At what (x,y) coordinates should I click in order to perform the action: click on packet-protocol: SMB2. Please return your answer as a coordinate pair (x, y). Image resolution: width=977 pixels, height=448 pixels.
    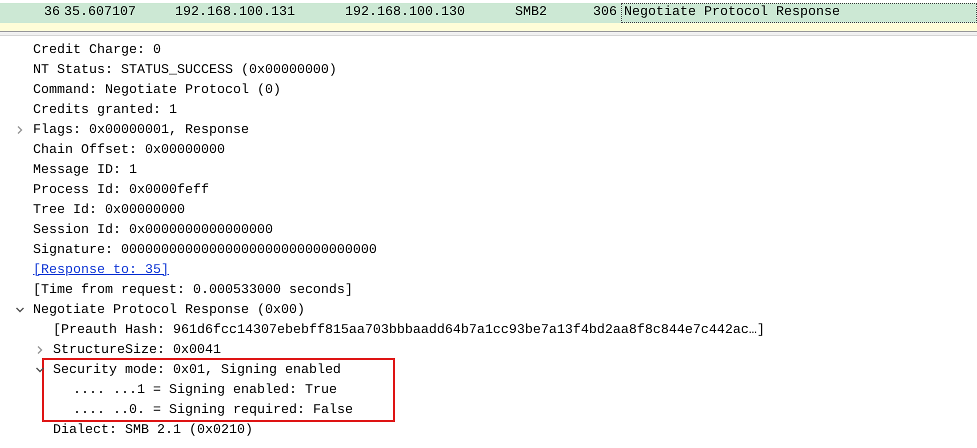
    Looking at the image, I should click on (531, 13).